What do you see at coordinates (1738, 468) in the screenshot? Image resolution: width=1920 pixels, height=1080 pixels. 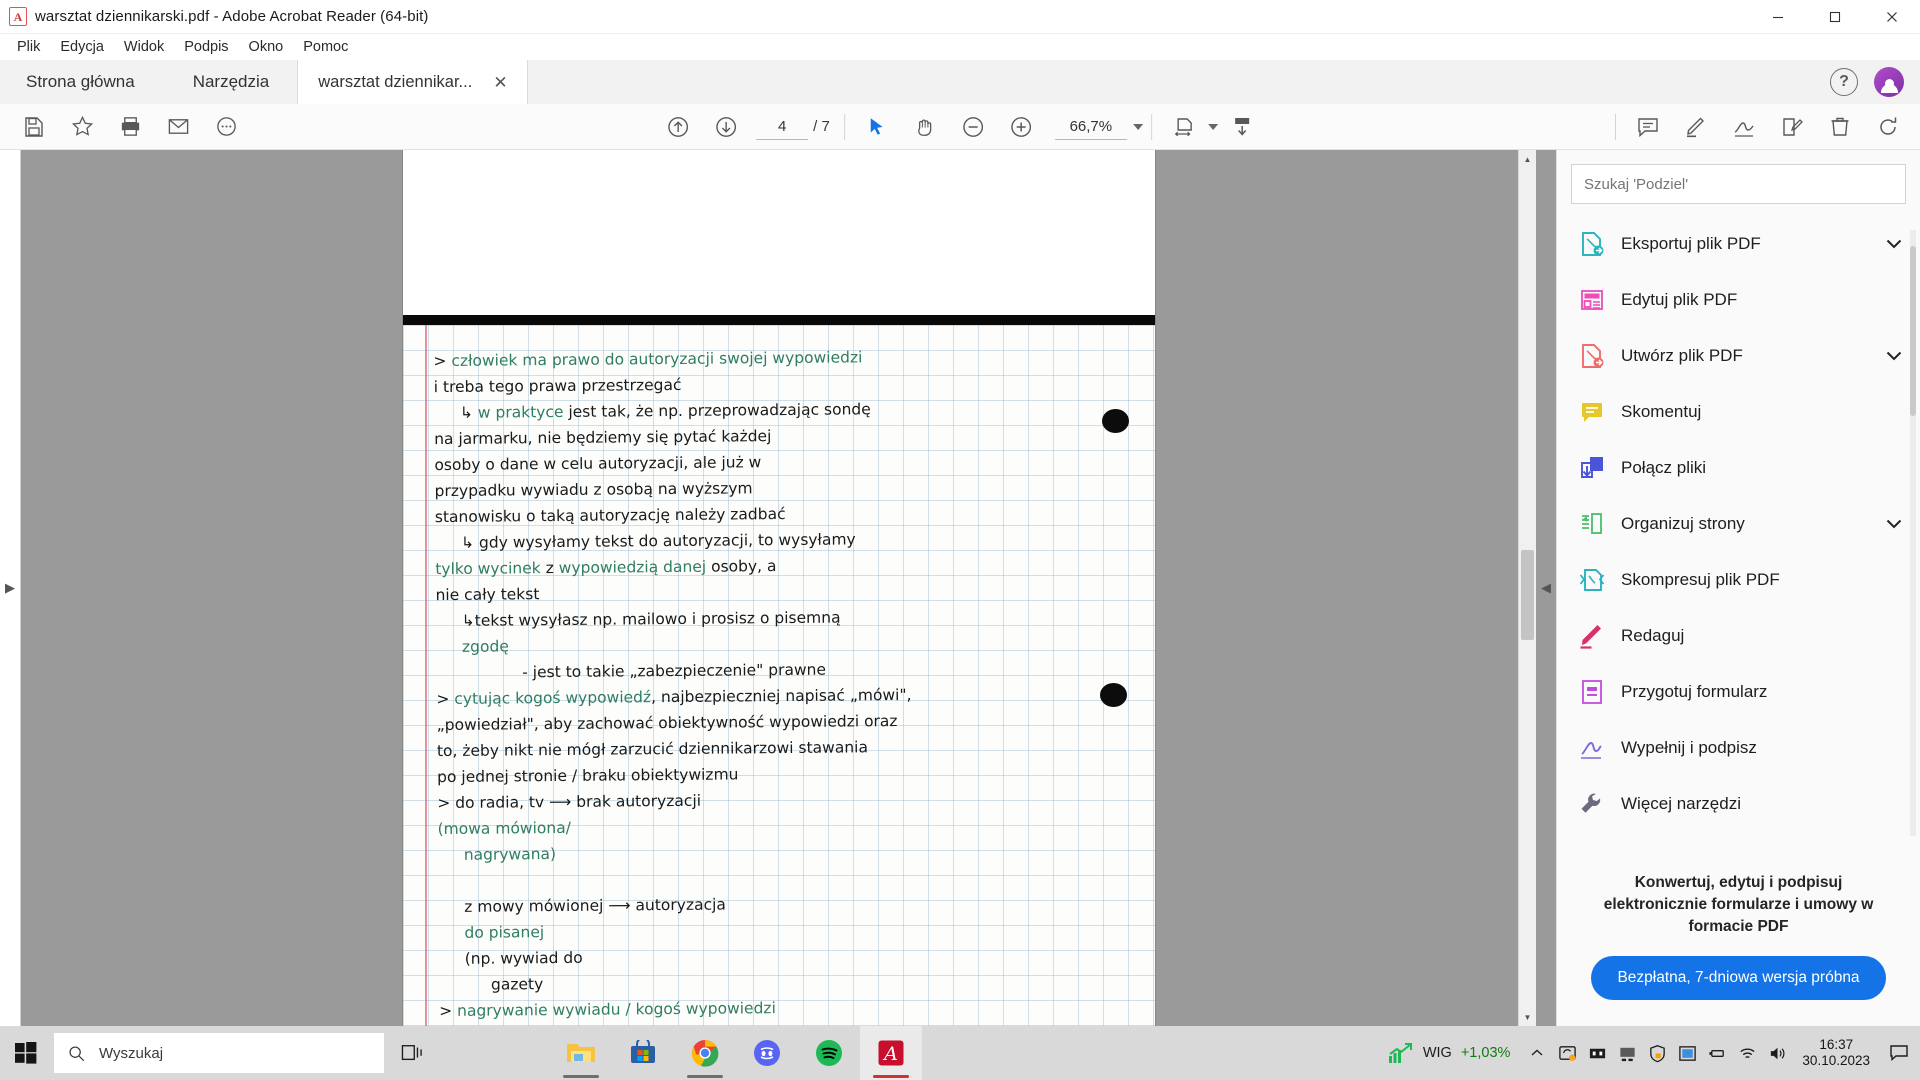 I see `tool-item-po-cz-pliki: Połącz pliki` at bounding box center [1738, 468].